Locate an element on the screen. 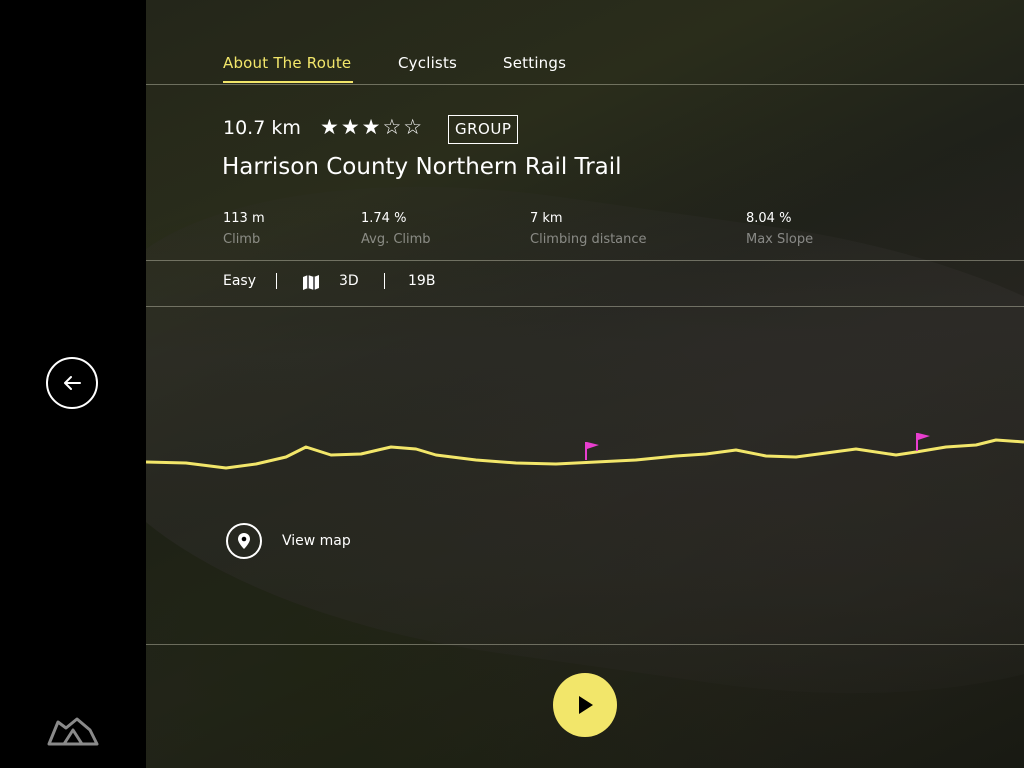 The height and width of the screenshot is (768, 1024). stat-value: 8.04 % is located at coordinates (769, 218).